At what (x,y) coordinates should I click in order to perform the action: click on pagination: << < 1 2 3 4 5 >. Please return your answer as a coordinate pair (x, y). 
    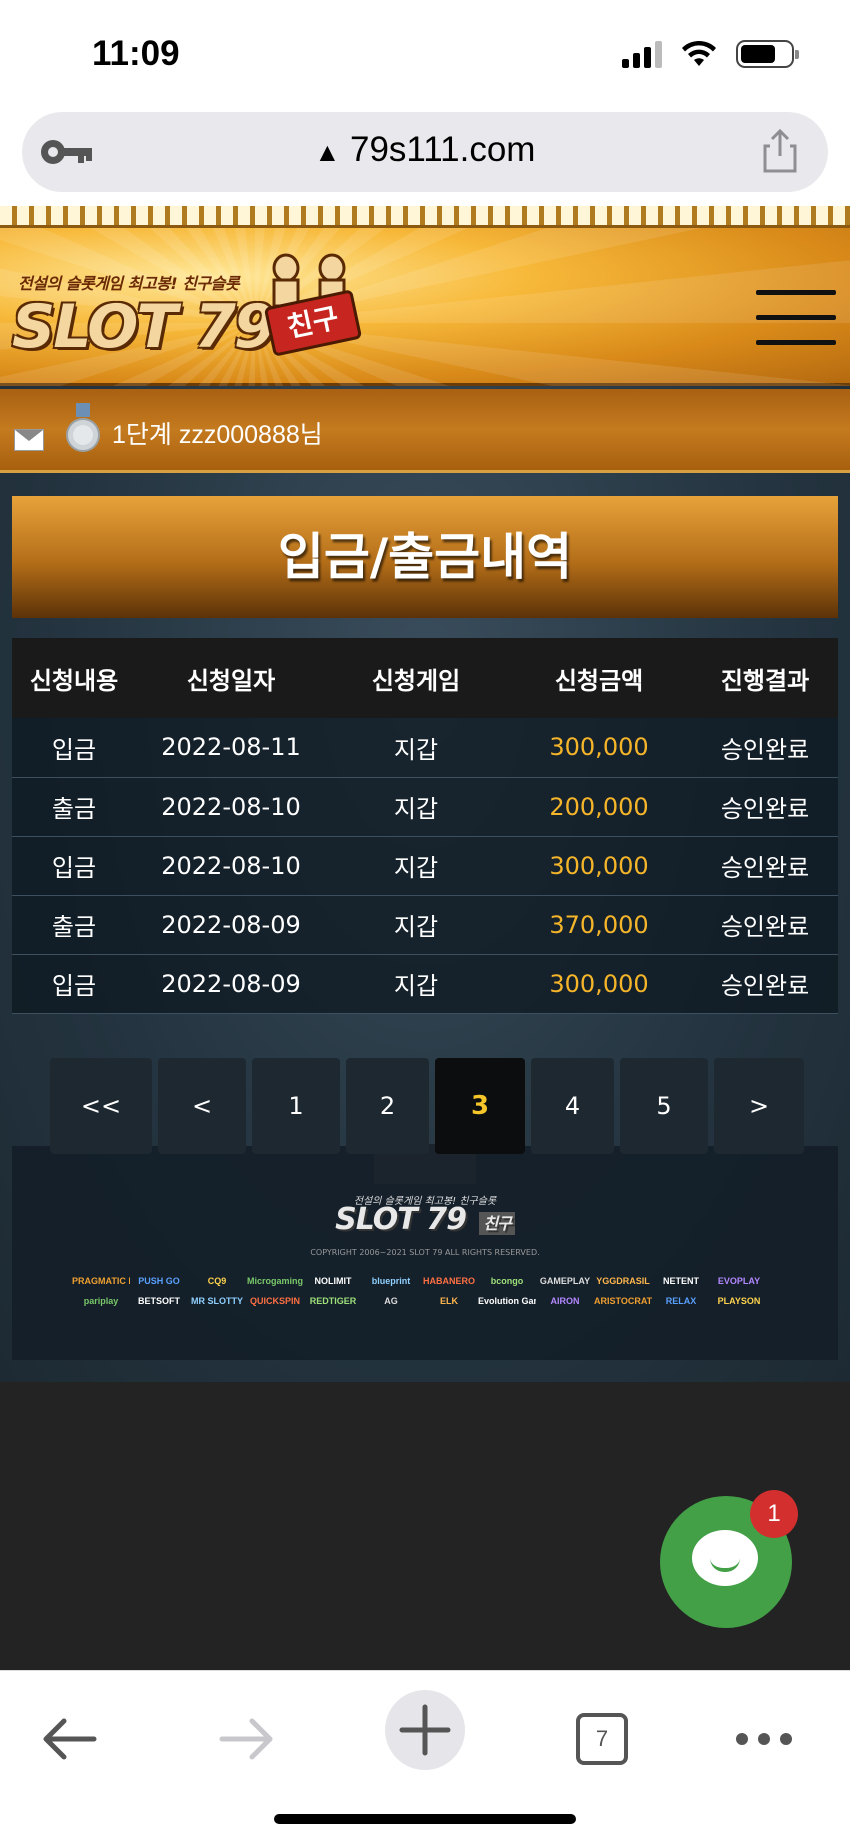
    Looking at the image, I should click on (427, 1106).